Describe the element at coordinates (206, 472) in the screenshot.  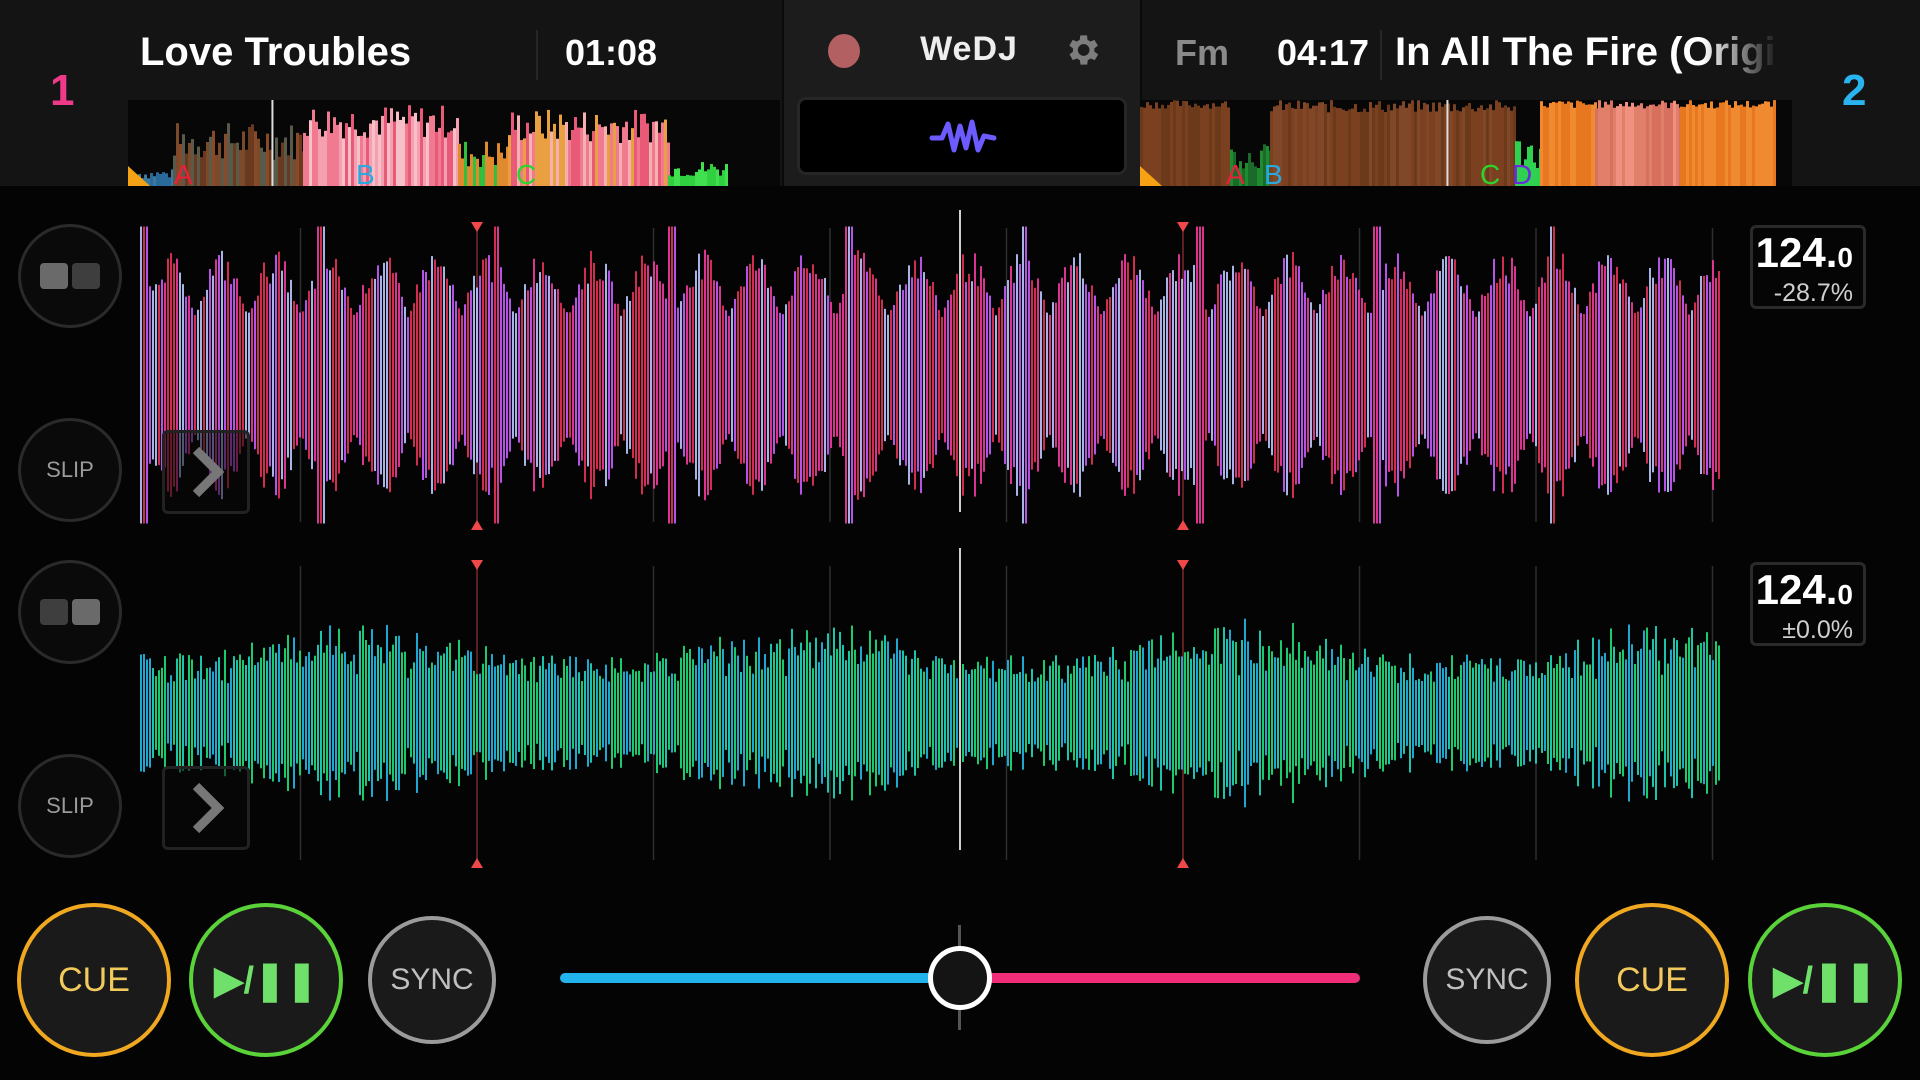
I see `deck1-jump-button` at that location.